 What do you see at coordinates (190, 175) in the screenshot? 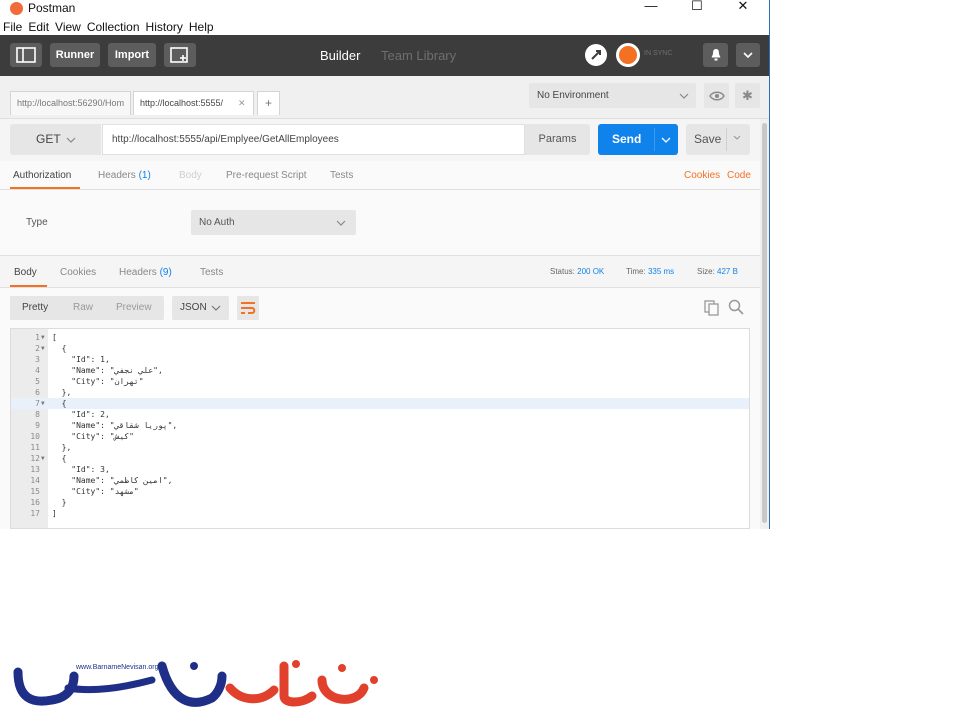
I see `tab-body: Body` at bounding box center [190, 175].